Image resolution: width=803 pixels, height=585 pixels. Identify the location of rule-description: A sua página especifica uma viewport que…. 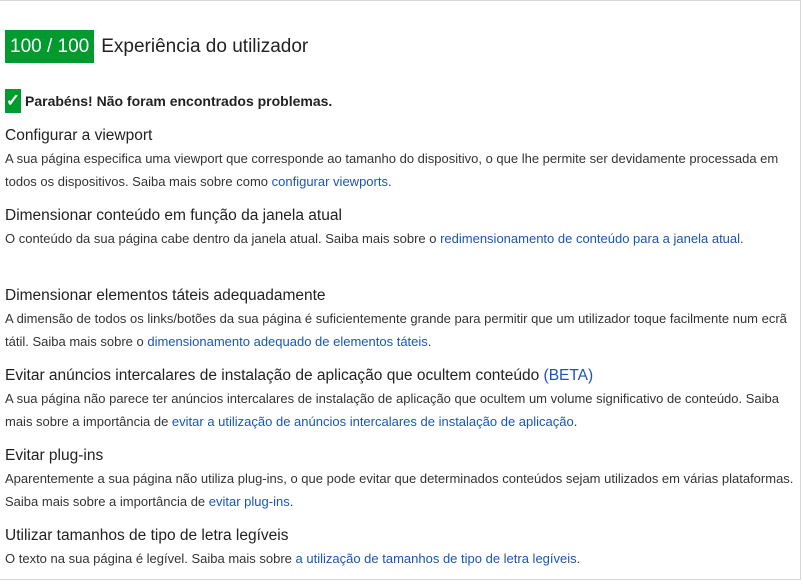
(392, 170).